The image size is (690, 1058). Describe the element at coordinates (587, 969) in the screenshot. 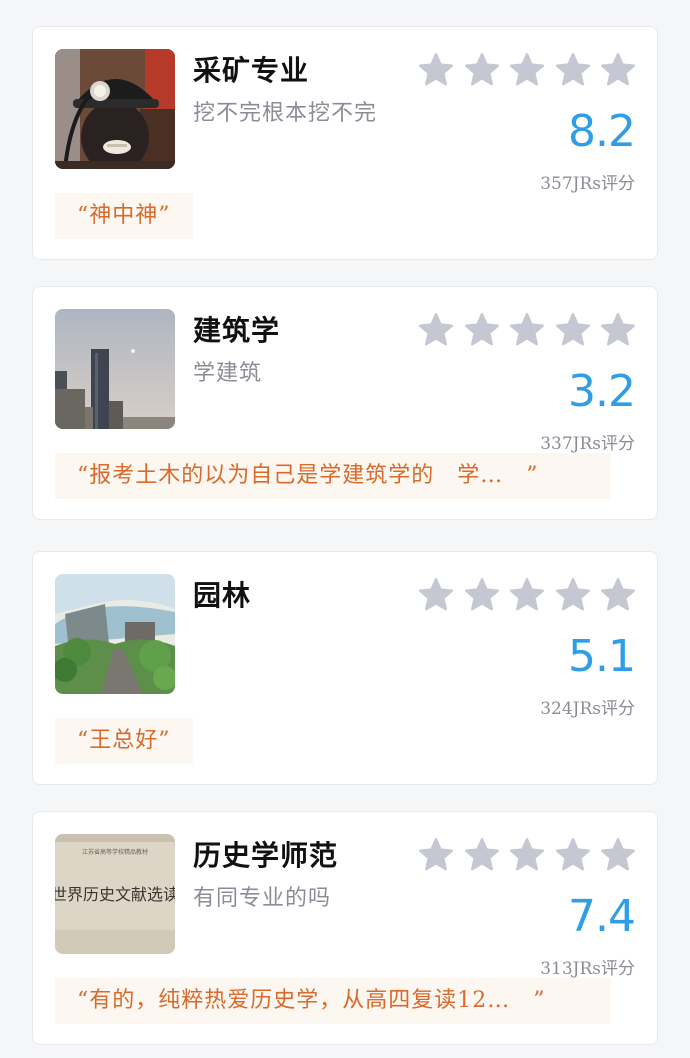

I see `rating-count: 313JRs评分` at that location.